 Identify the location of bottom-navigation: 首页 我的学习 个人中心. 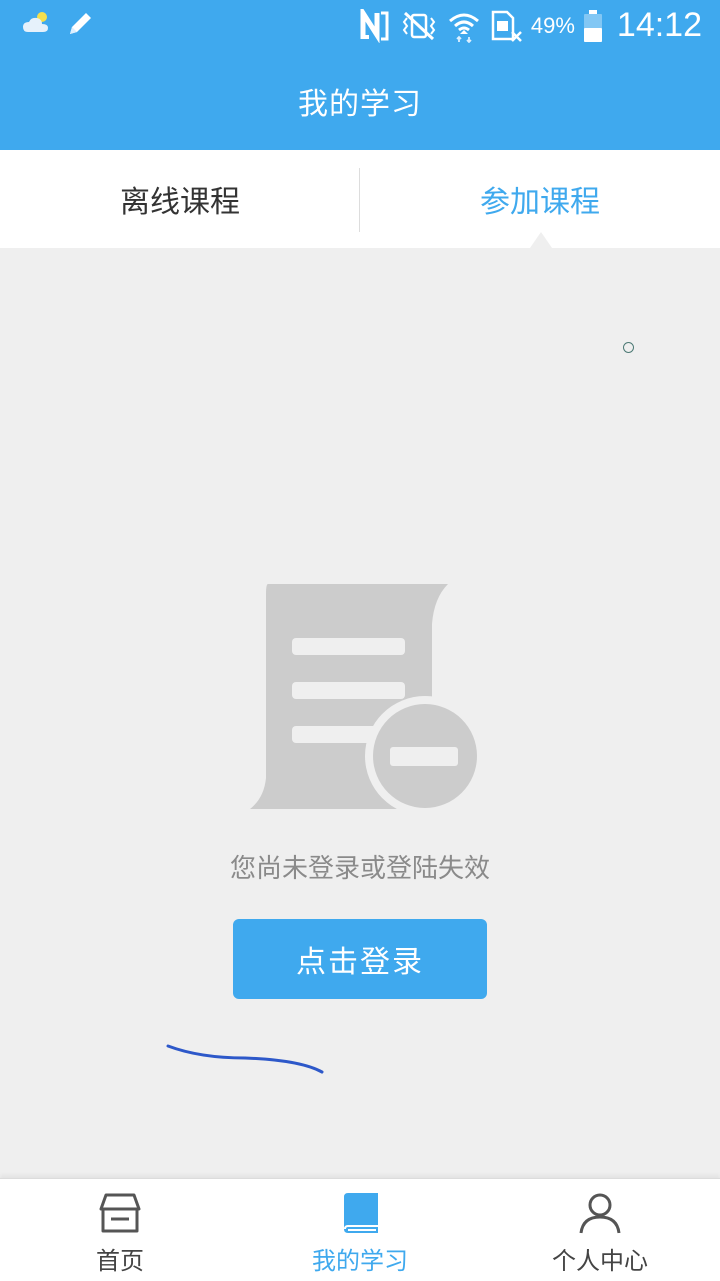
(360, 1229).